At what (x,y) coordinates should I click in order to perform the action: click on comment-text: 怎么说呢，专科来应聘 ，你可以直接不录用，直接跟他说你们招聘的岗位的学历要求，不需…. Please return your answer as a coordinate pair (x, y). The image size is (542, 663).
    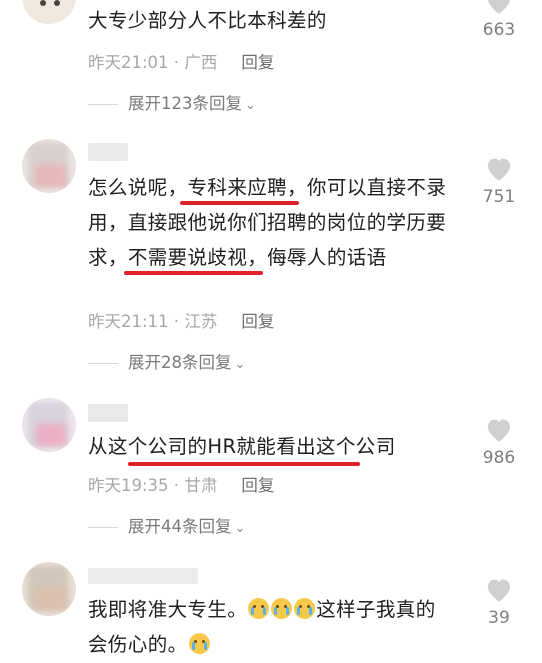
    Looking at the image, I should click on (268, 222).